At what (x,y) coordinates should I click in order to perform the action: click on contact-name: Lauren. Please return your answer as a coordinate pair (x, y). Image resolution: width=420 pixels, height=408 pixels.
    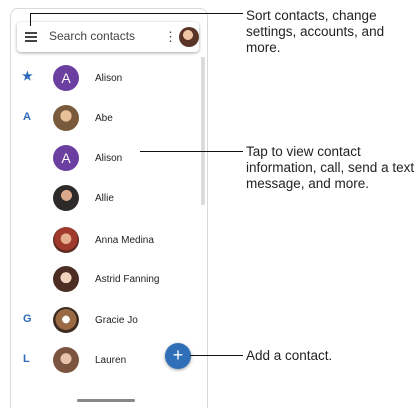
    Looking at the image, I should click on (111, 360).